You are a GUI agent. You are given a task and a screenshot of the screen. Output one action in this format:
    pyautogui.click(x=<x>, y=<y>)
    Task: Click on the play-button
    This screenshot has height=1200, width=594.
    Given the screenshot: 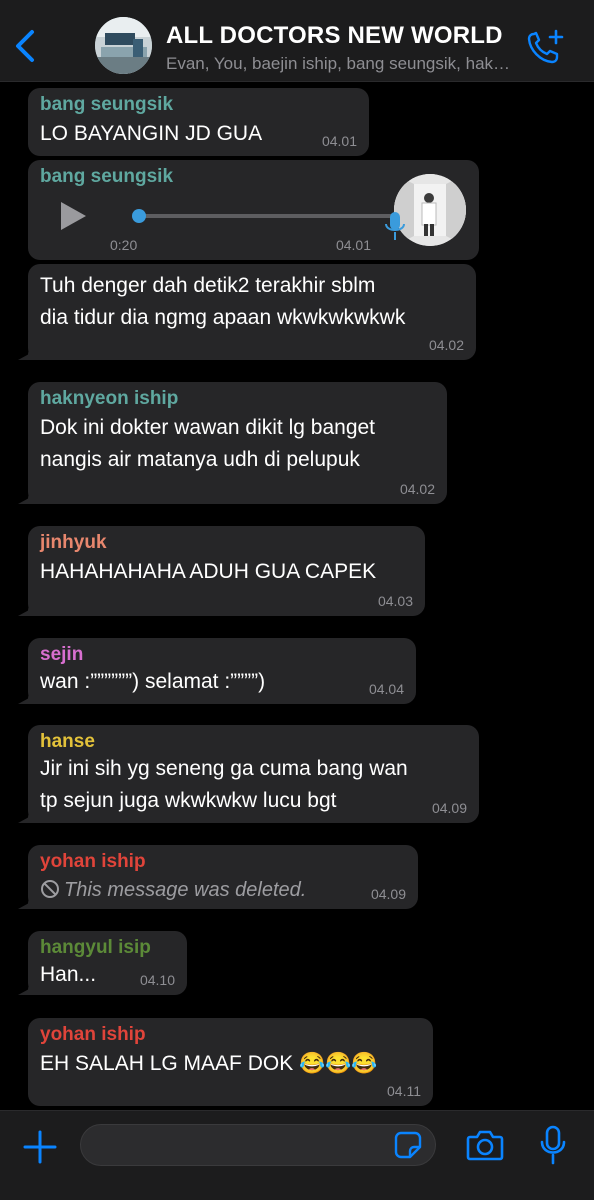 What is the action you would take?
    pyautogui.click(x=73, y=216)
    